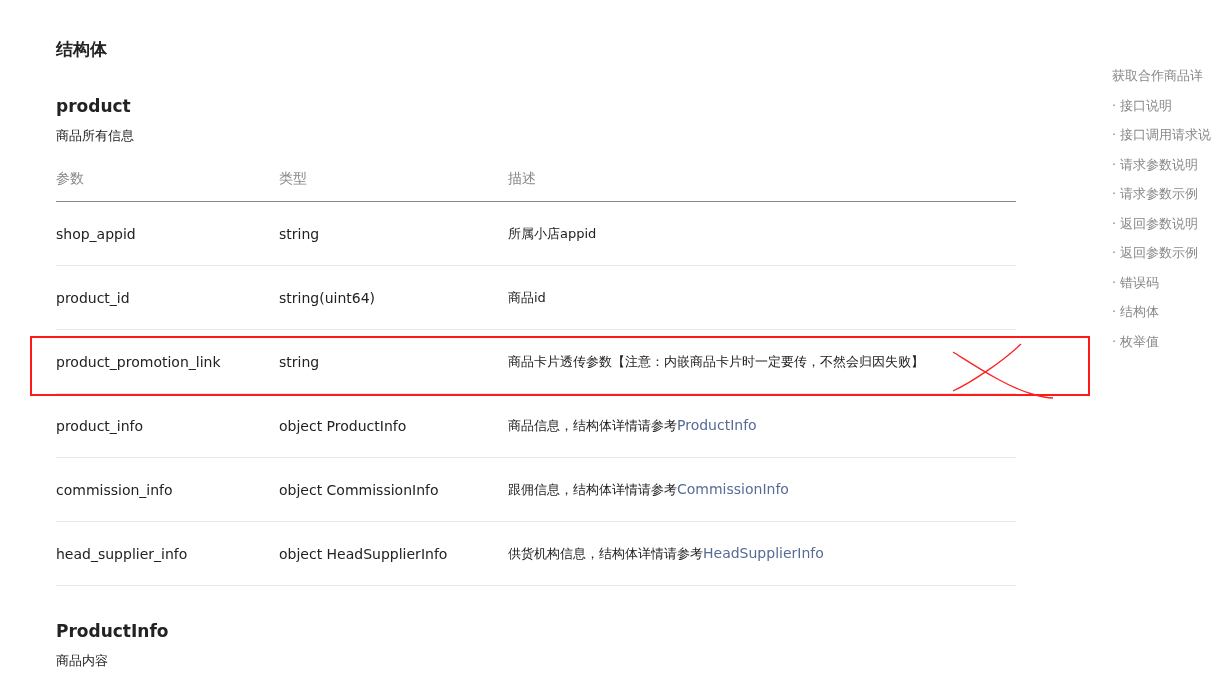 The image size is (1211, 698). Describe the element at coordinates (1161, 223) in the screenshot. I see `toc-item: · 返回参数说明` at that location.